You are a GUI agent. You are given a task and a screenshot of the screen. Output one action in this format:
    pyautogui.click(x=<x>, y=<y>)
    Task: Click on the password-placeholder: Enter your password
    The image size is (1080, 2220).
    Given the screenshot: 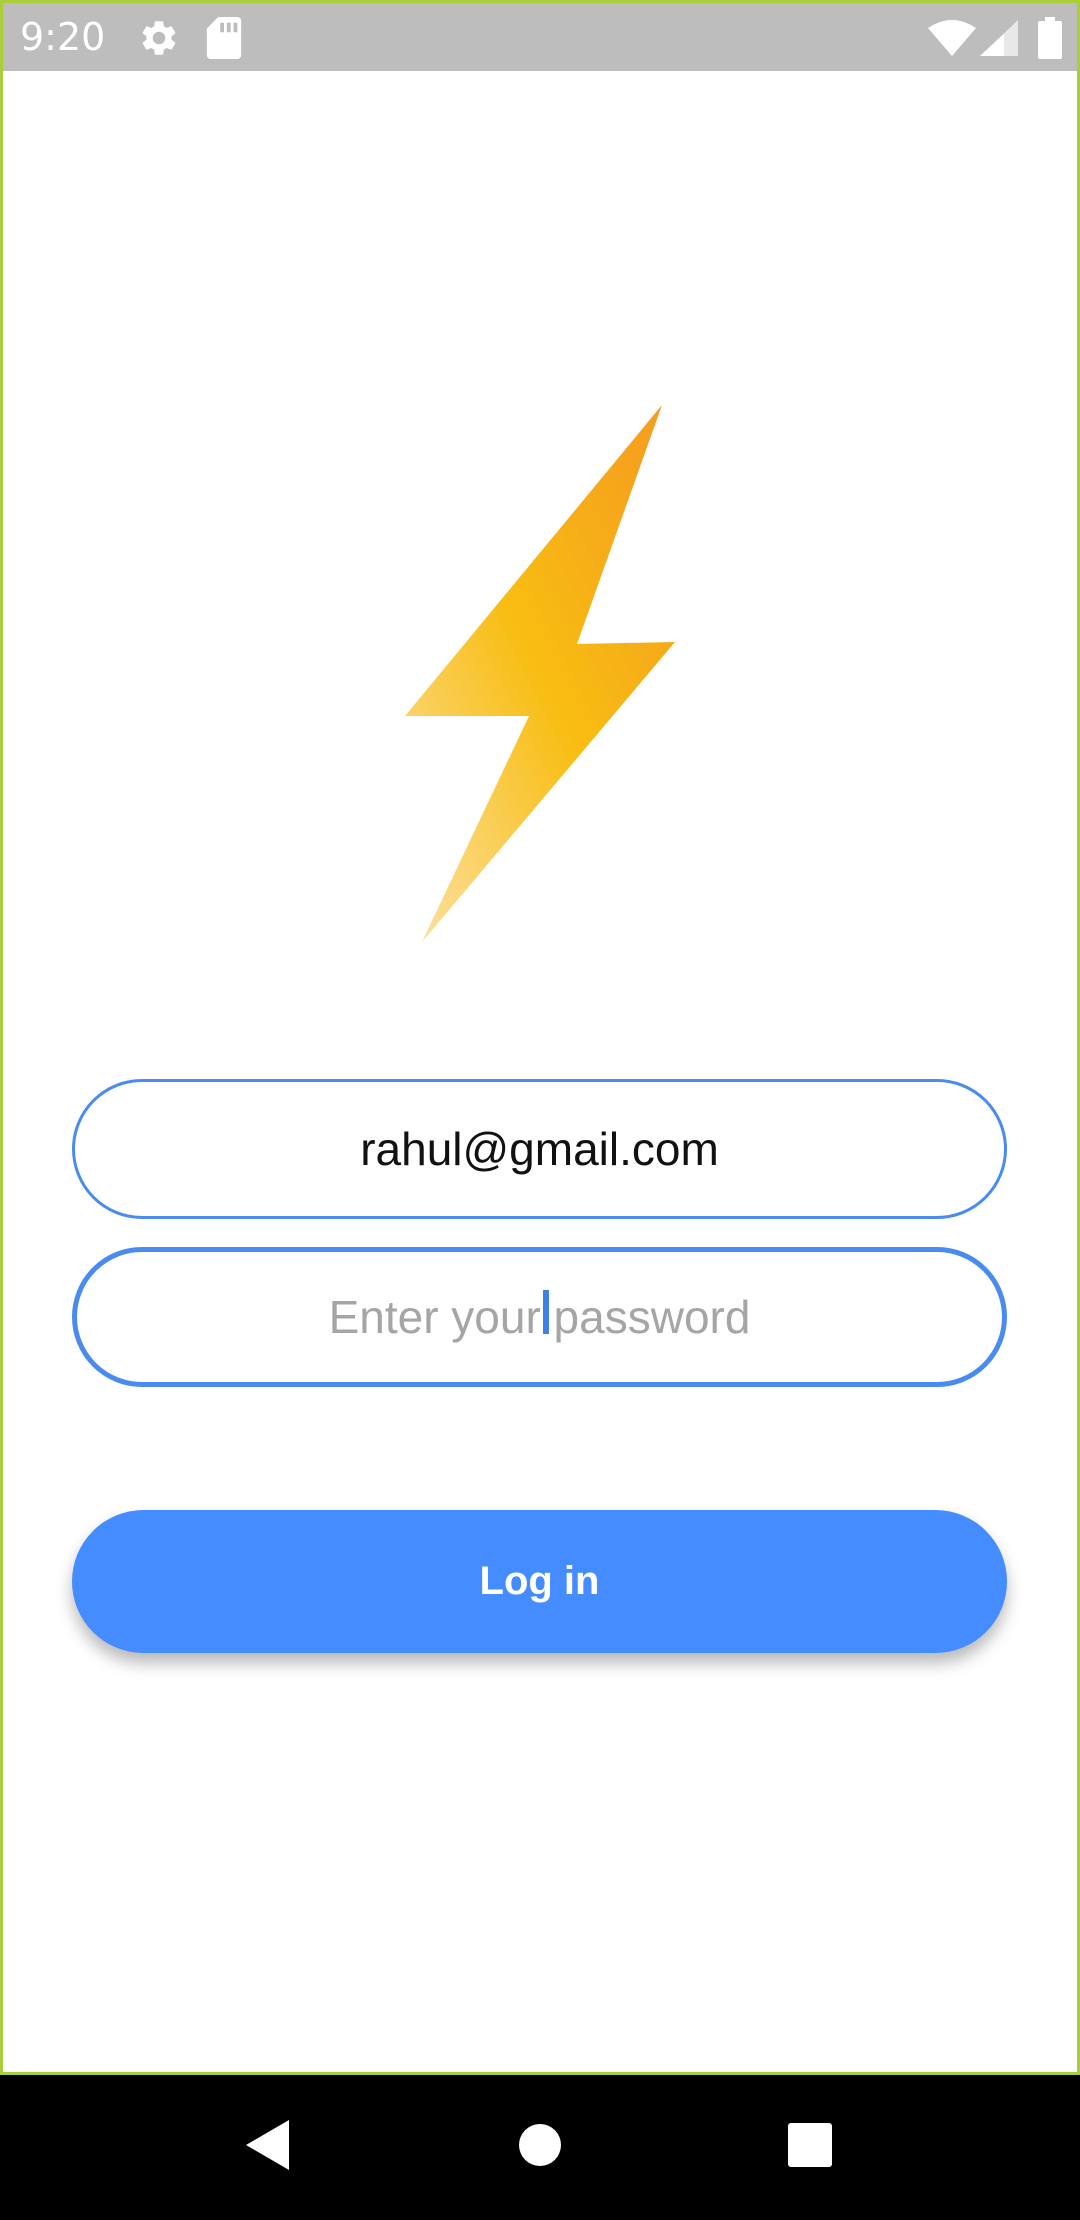 What is the action you would take?
    pyautogui.click(x=539, y=1317)
    